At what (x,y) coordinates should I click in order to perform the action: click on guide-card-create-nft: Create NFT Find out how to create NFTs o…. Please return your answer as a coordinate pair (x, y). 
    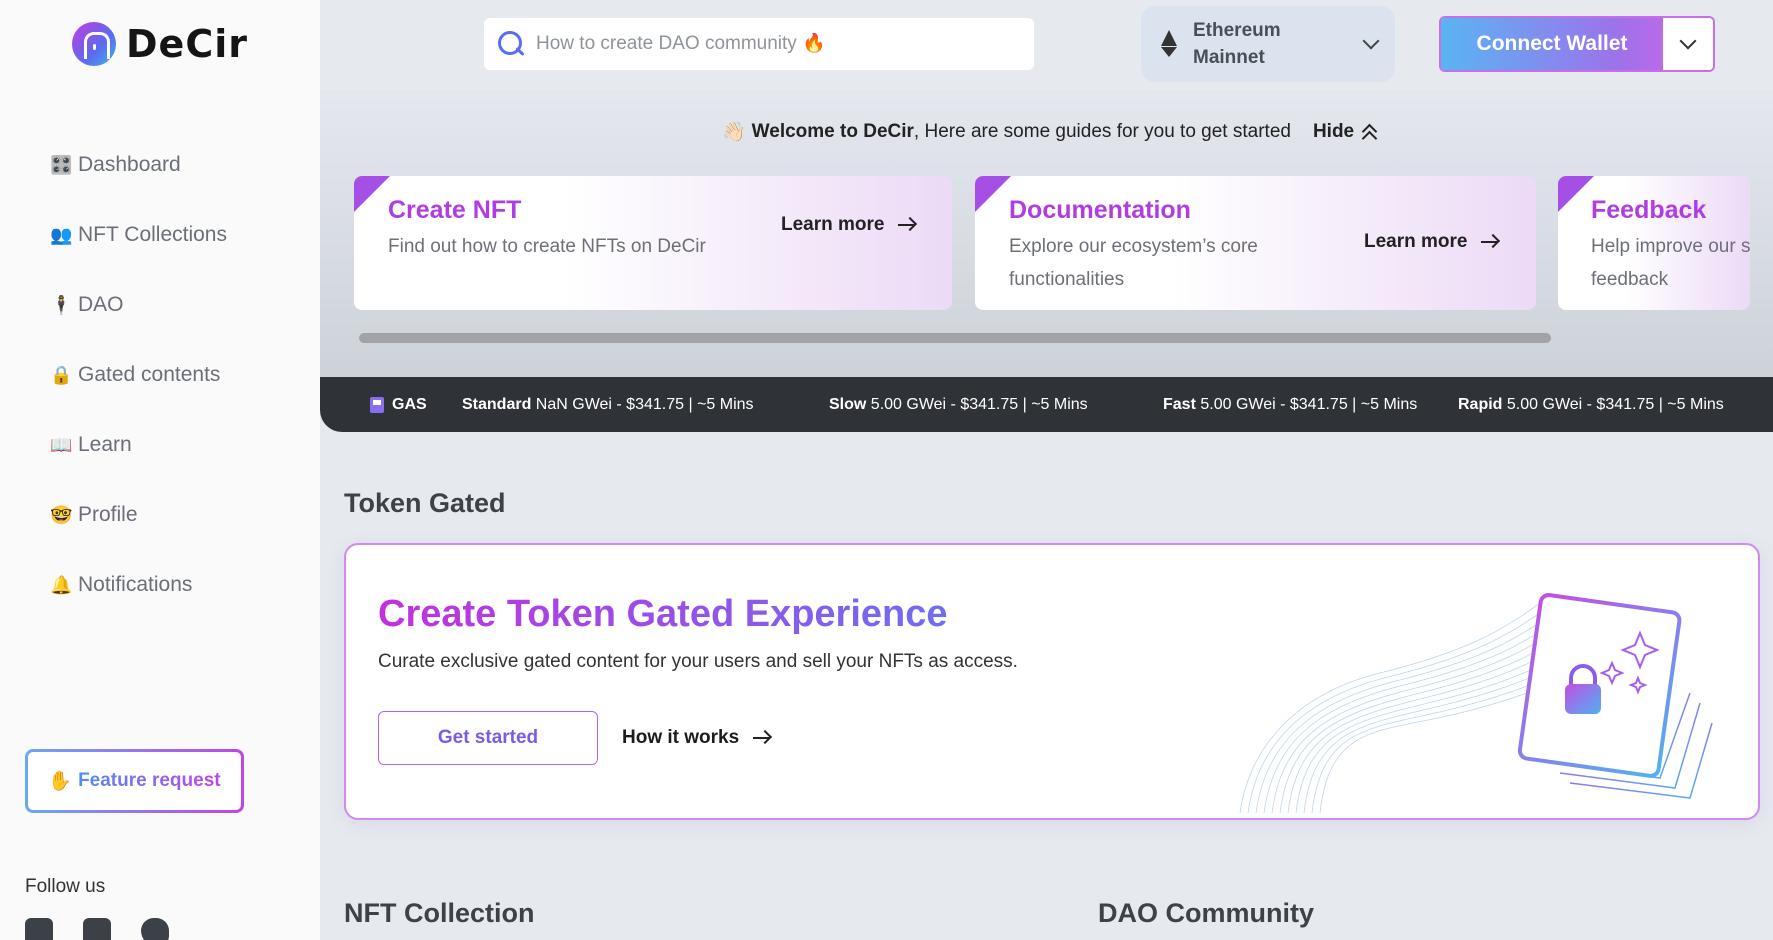
    Looking at the image, I should click on (653, 243).